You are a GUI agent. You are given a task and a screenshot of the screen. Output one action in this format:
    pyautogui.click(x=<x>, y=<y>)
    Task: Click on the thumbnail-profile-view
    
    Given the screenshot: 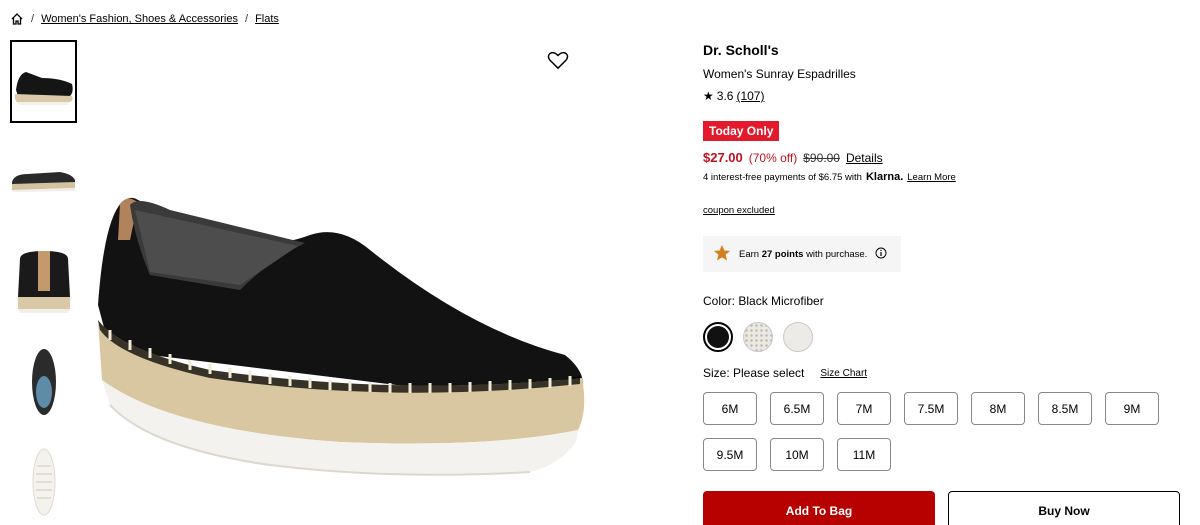 What is the action you would take?
    pyautogui.click(x=43, y=181)
    